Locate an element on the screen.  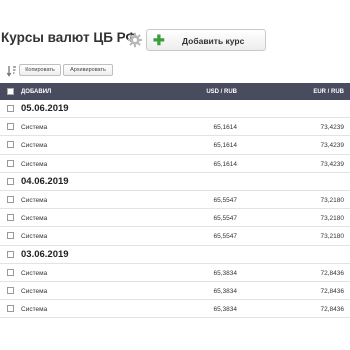
add-rate-button: ✚ Добавить курс is located at coordinates (206, 40).